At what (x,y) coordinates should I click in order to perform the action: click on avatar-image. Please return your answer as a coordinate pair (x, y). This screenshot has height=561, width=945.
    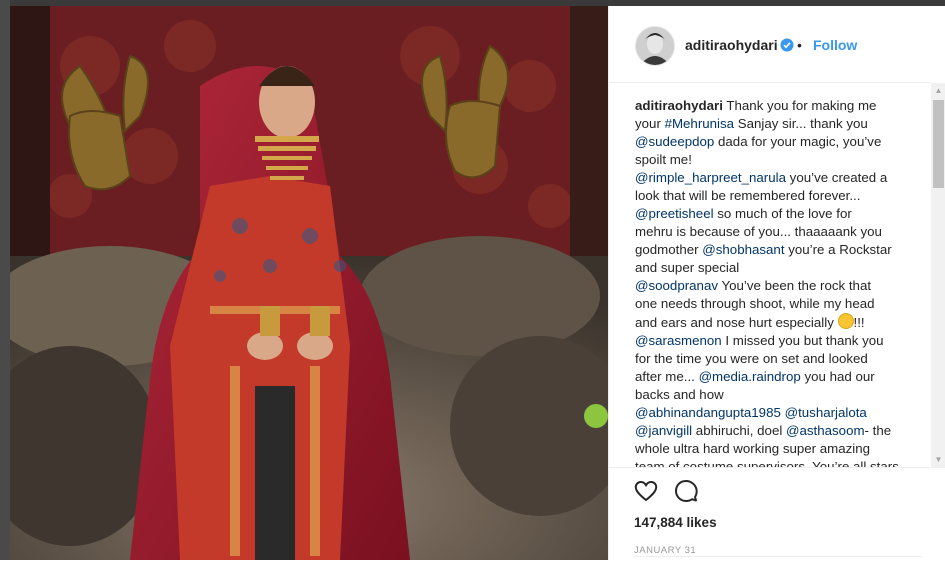
    Looking at the image, I should click on (655, 46).